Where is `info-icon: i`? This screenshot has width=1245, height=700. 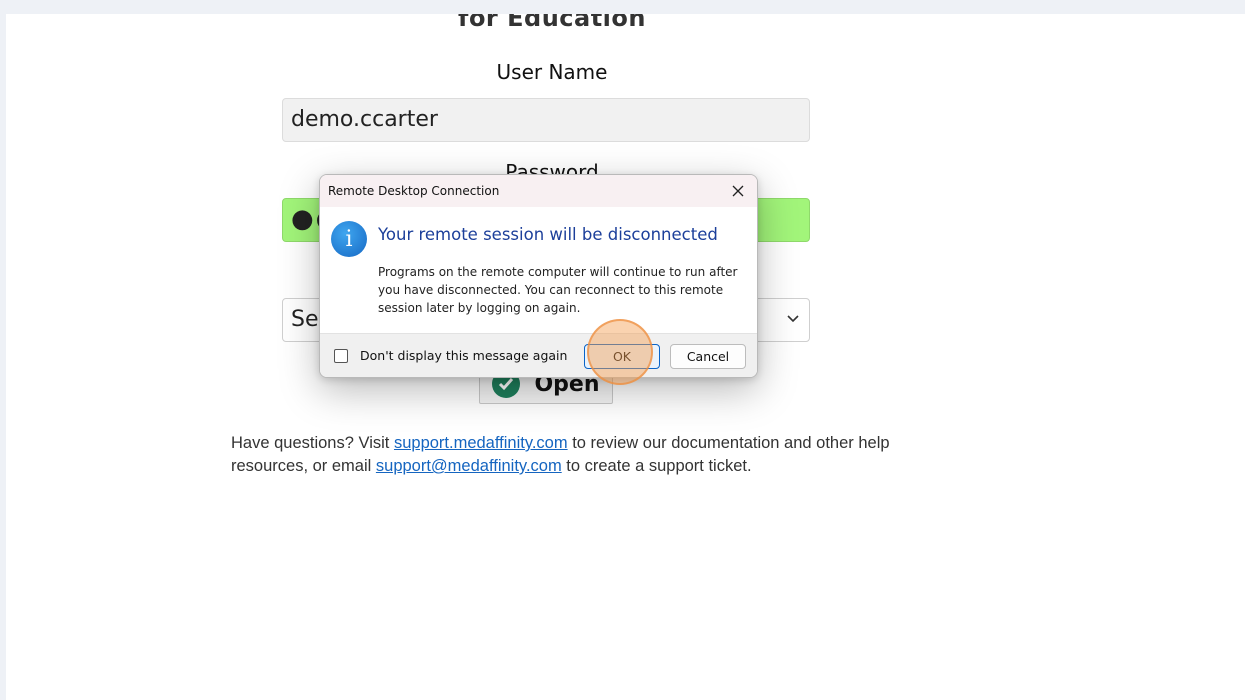 info-icon: i is located at coordinates (349, 239).